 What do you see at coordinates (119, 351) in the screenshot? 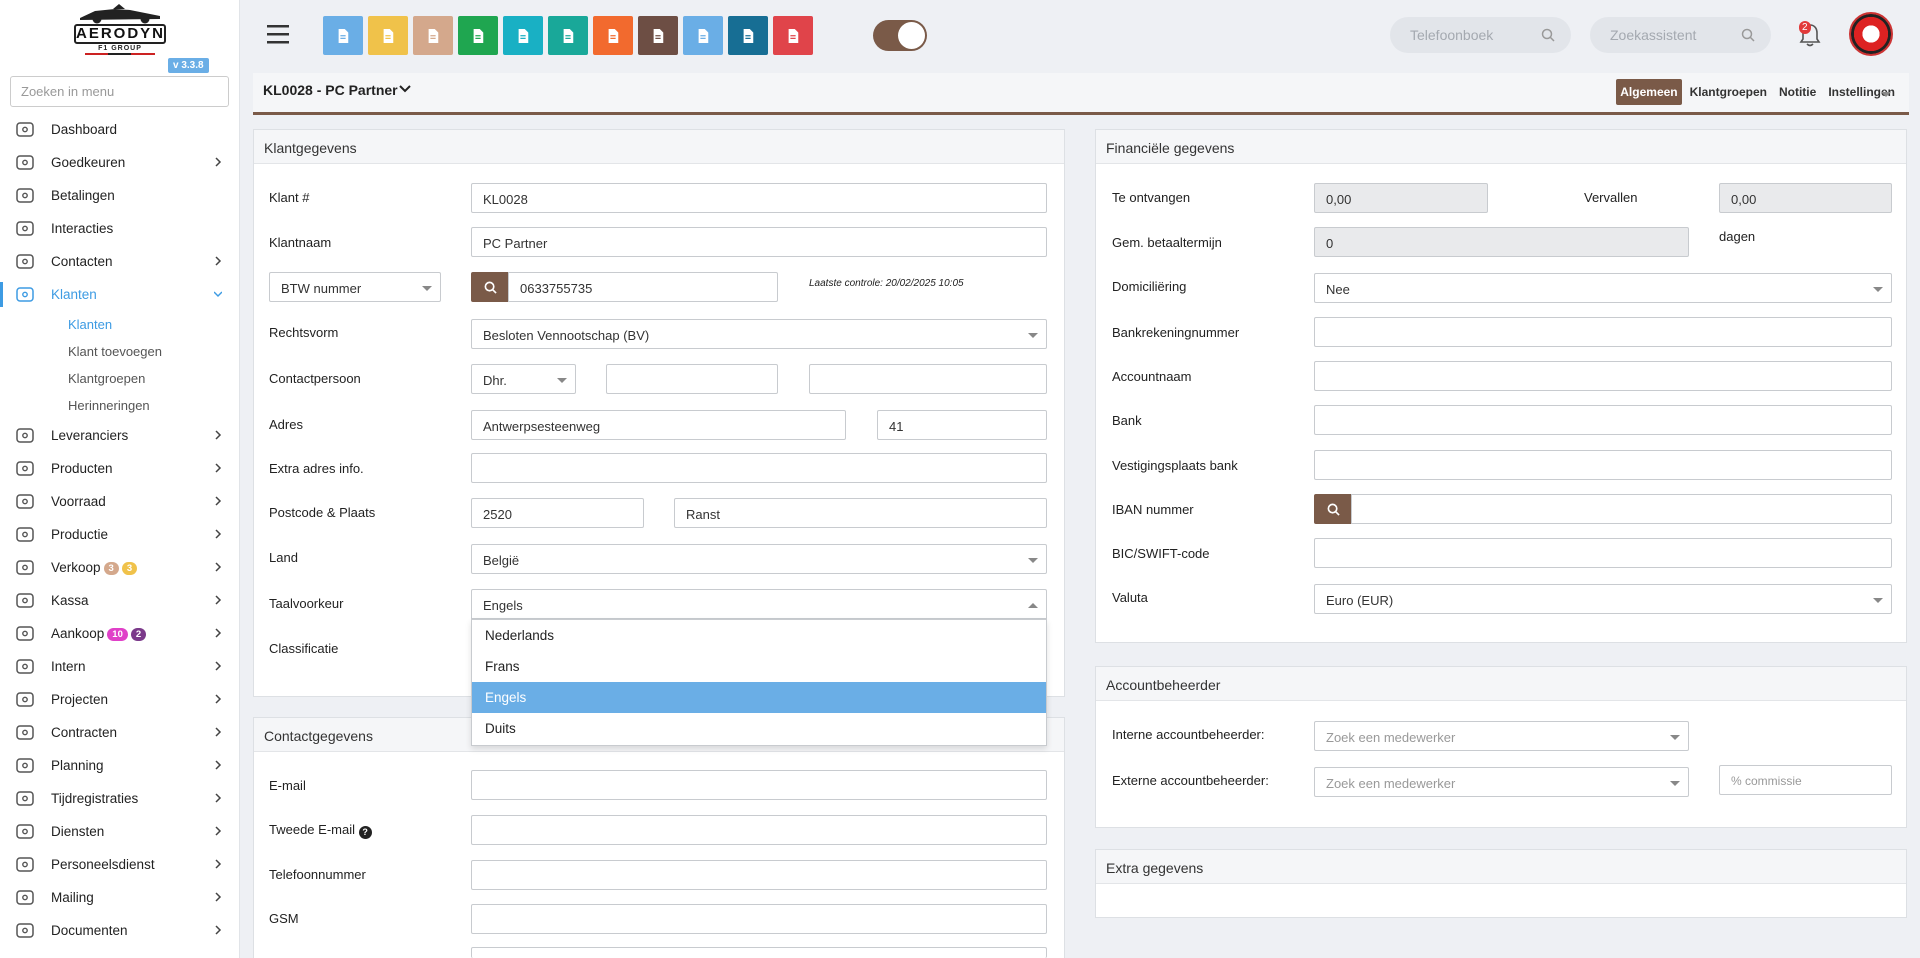
I see `sidebar-subitem-klant-toevoegen: Klant toevoegen` at bounding box center [119, 351].